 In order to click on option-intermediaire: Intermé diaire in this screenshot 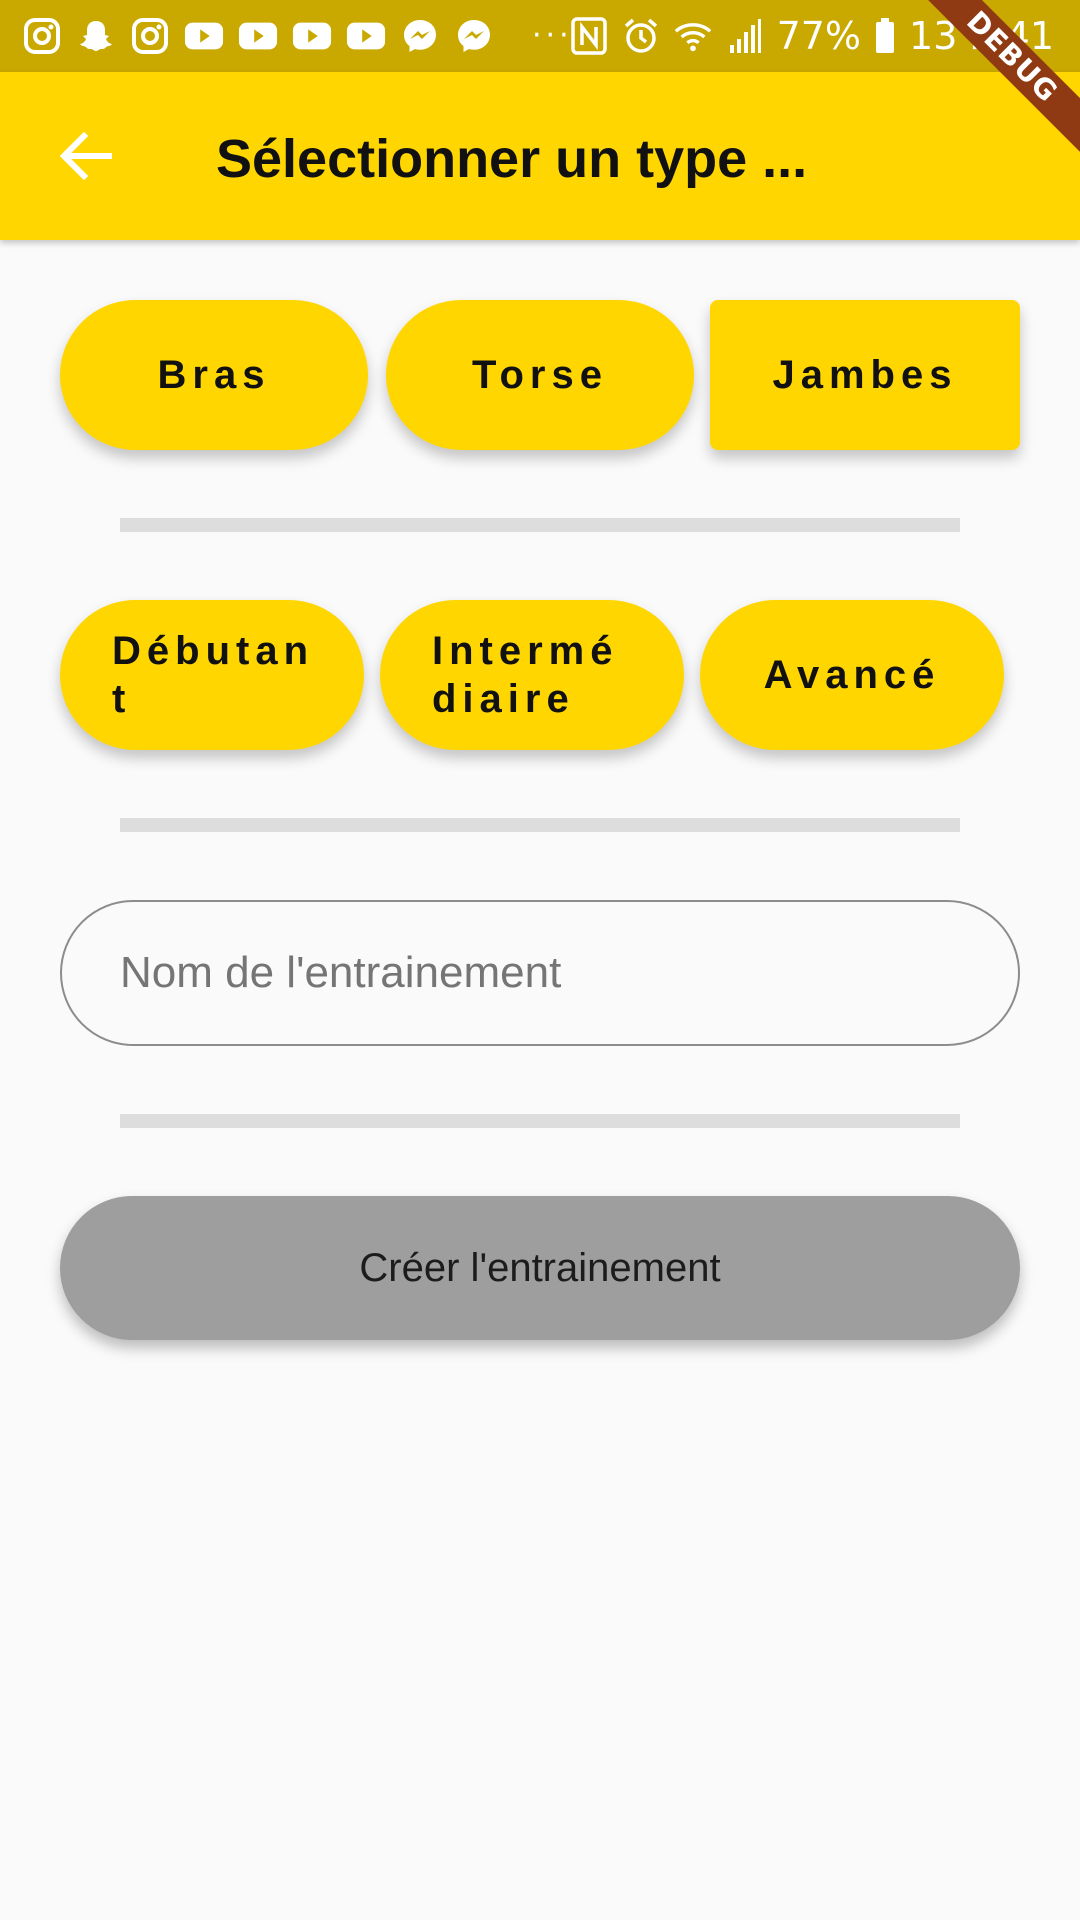, I will do `click(532, 675)`.